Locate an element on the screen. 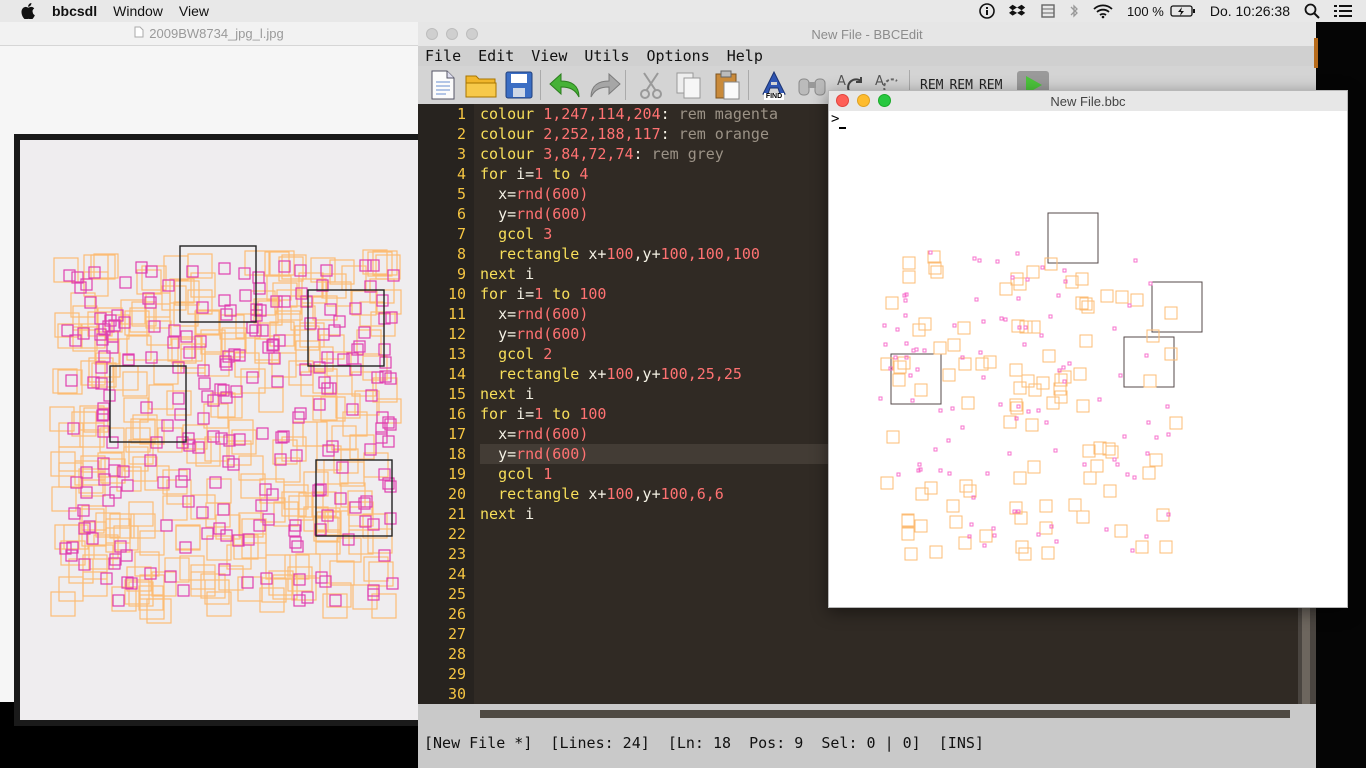  output-titlebar: New File.bbc is located at coordinates (1088, 101).